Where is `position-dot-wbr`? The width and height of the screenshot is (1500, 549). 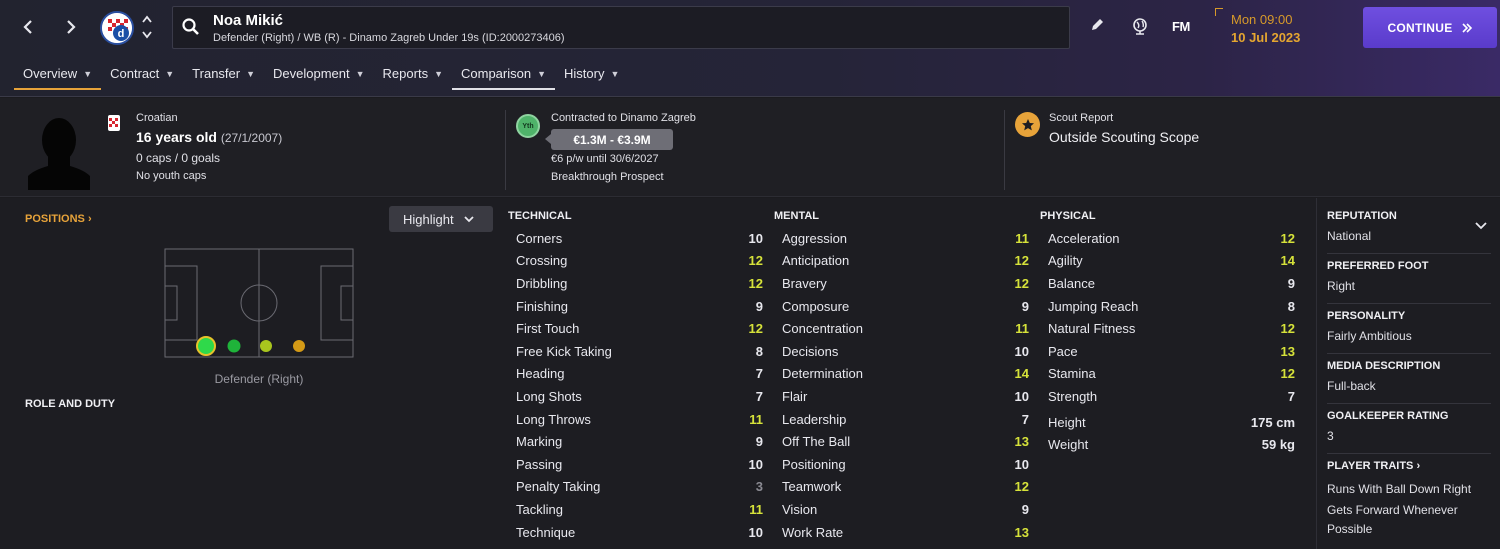
position-dot-wbr is located at coordinates (234, 346).